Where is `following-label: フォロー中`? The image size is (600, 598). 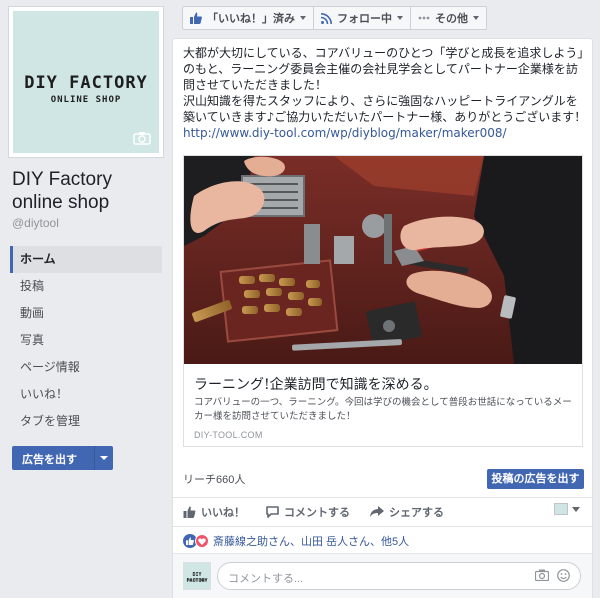 following-label: フォロー中 is located at coordinates (364, 19).